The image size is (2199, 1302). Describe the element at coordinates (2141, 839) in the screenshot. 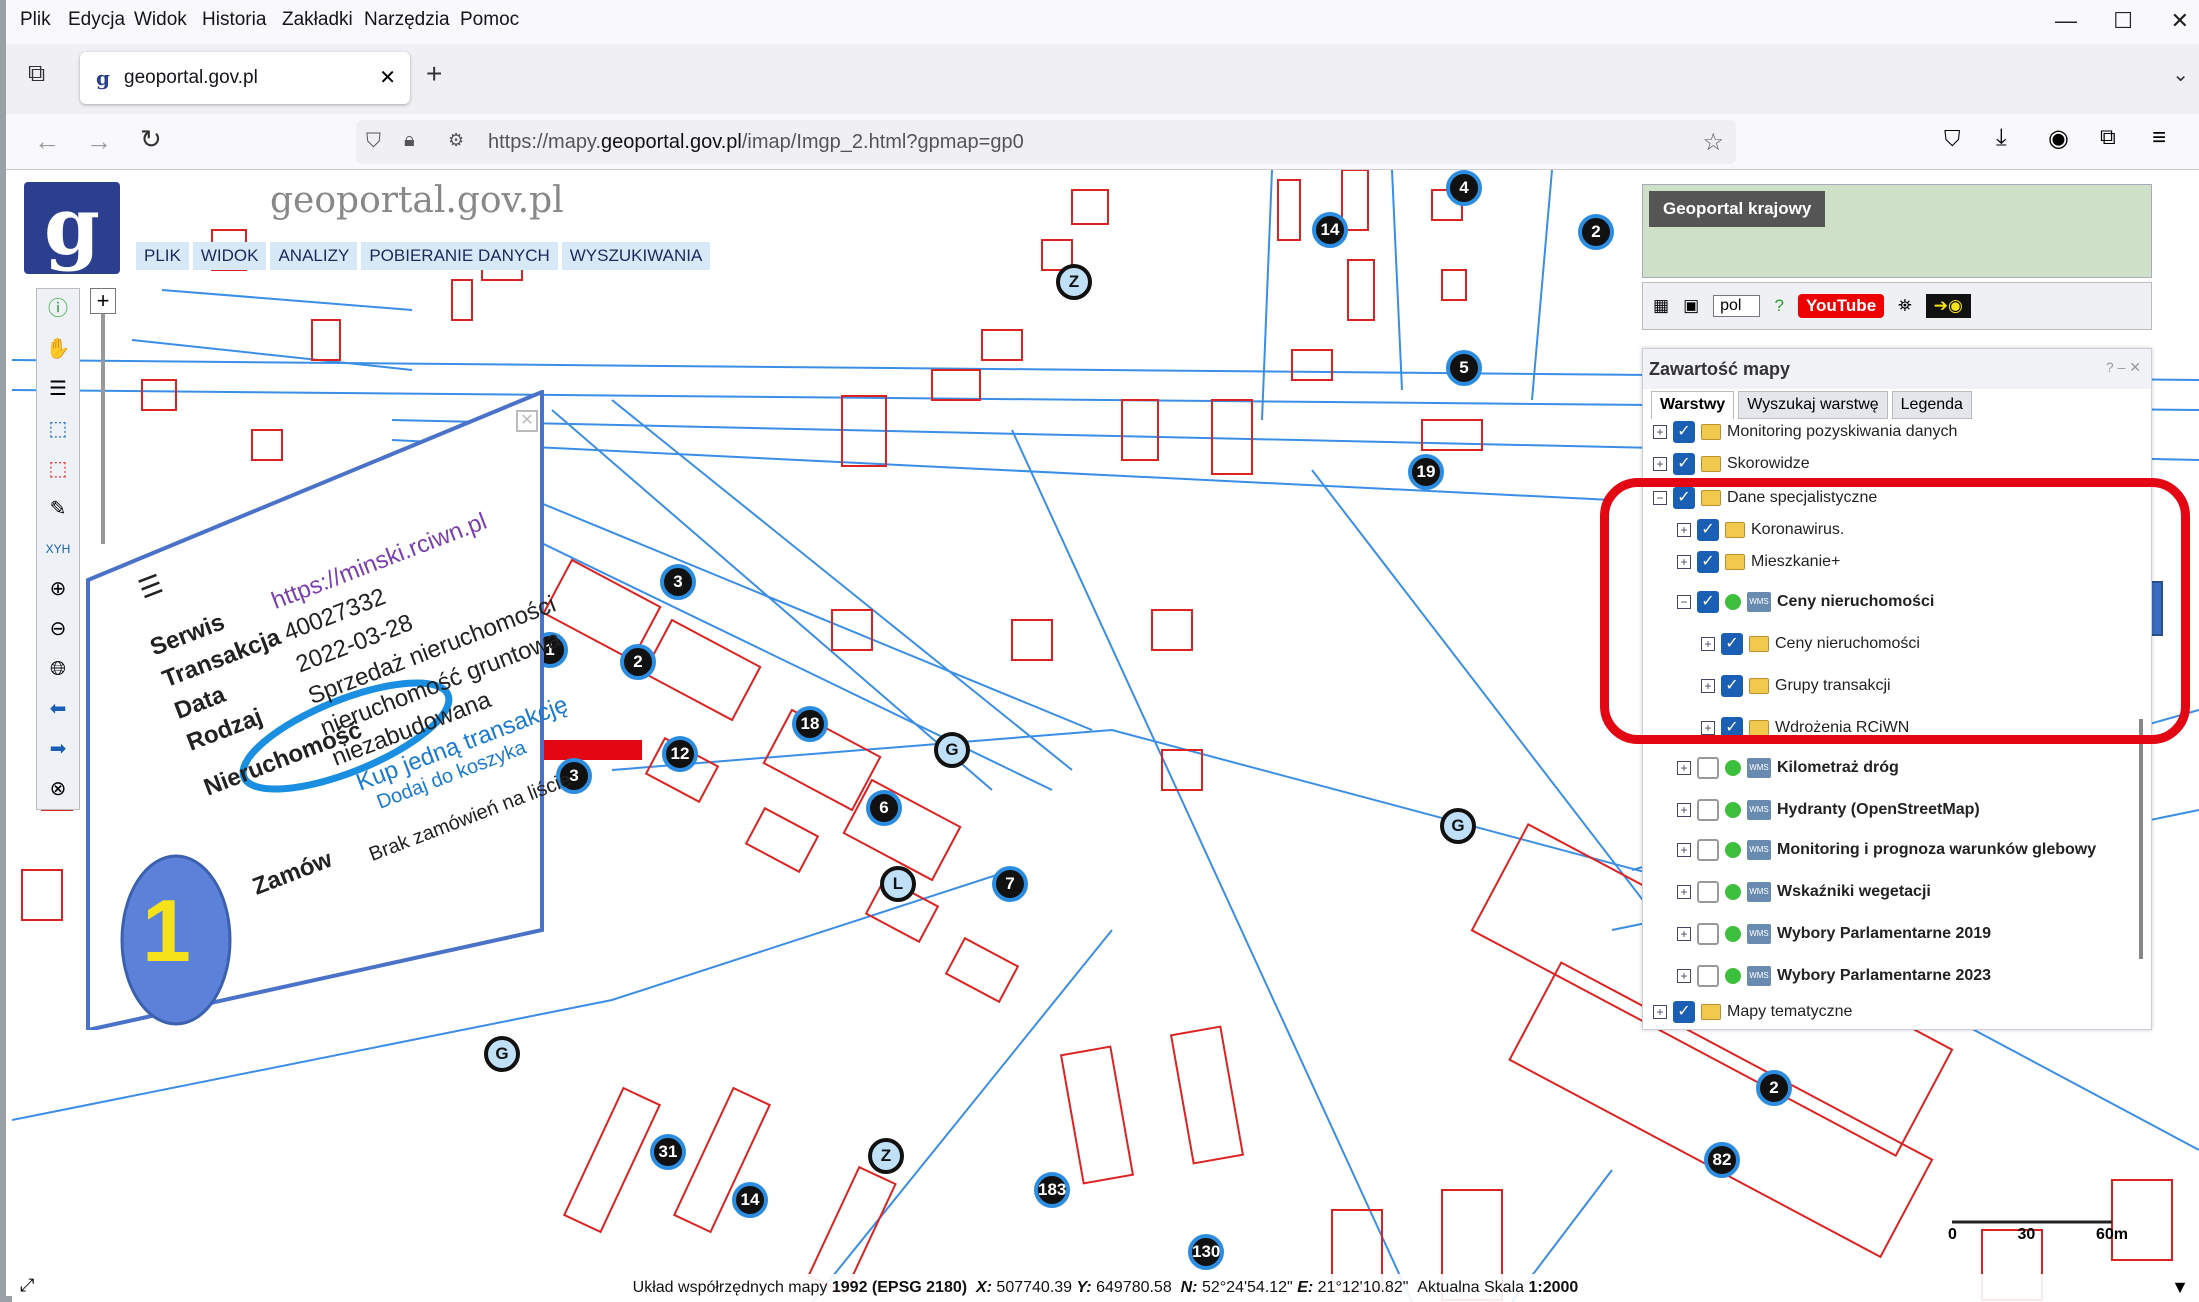

I see `panel-scrollbar` at that location.